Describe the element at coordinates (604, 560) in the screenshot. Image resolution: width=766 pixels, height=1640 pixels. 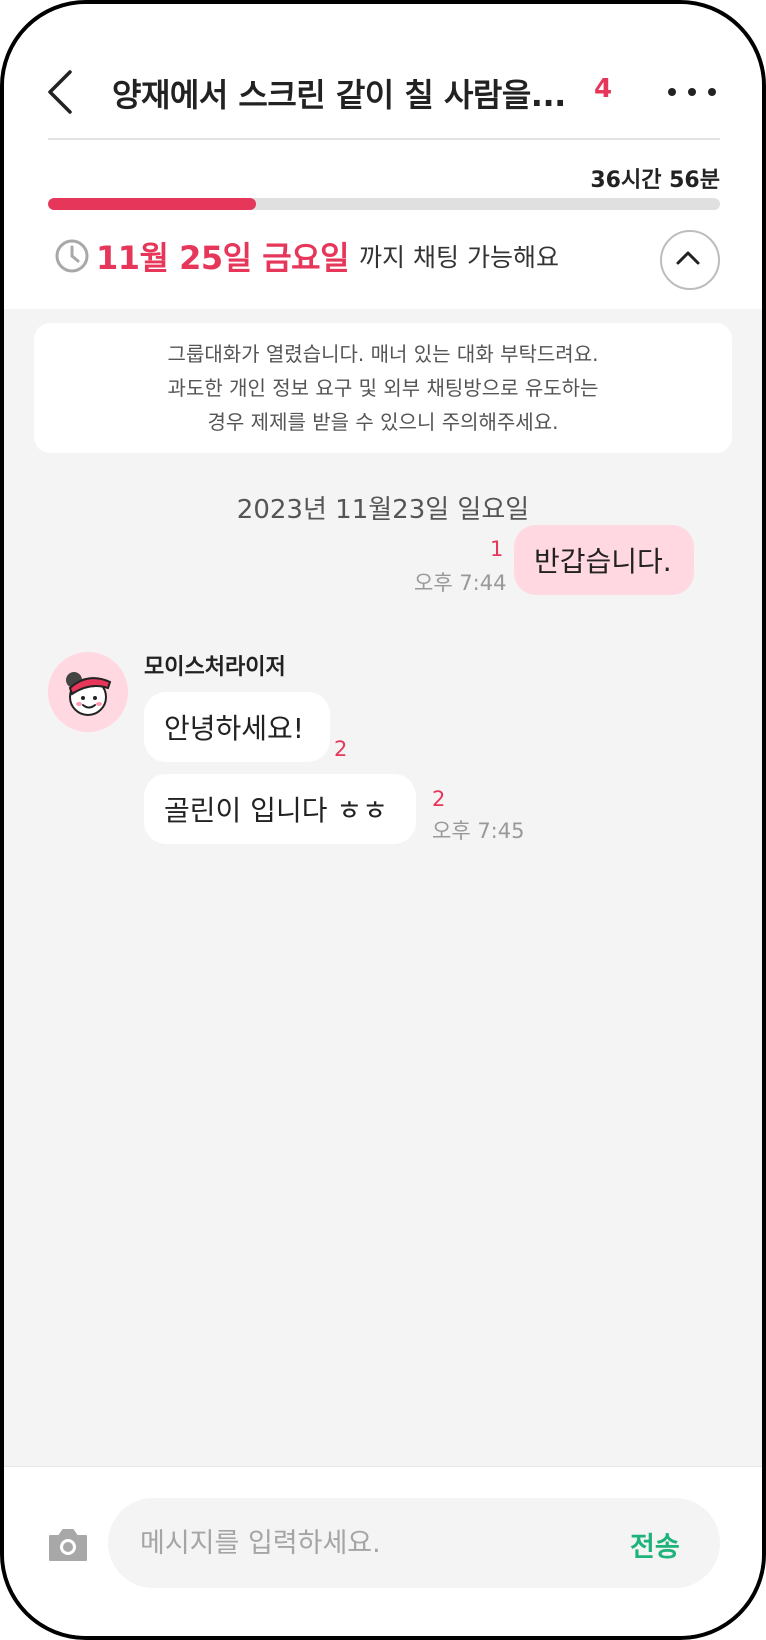
I see `my-message-bubble: 반갑습니다.` at that location.